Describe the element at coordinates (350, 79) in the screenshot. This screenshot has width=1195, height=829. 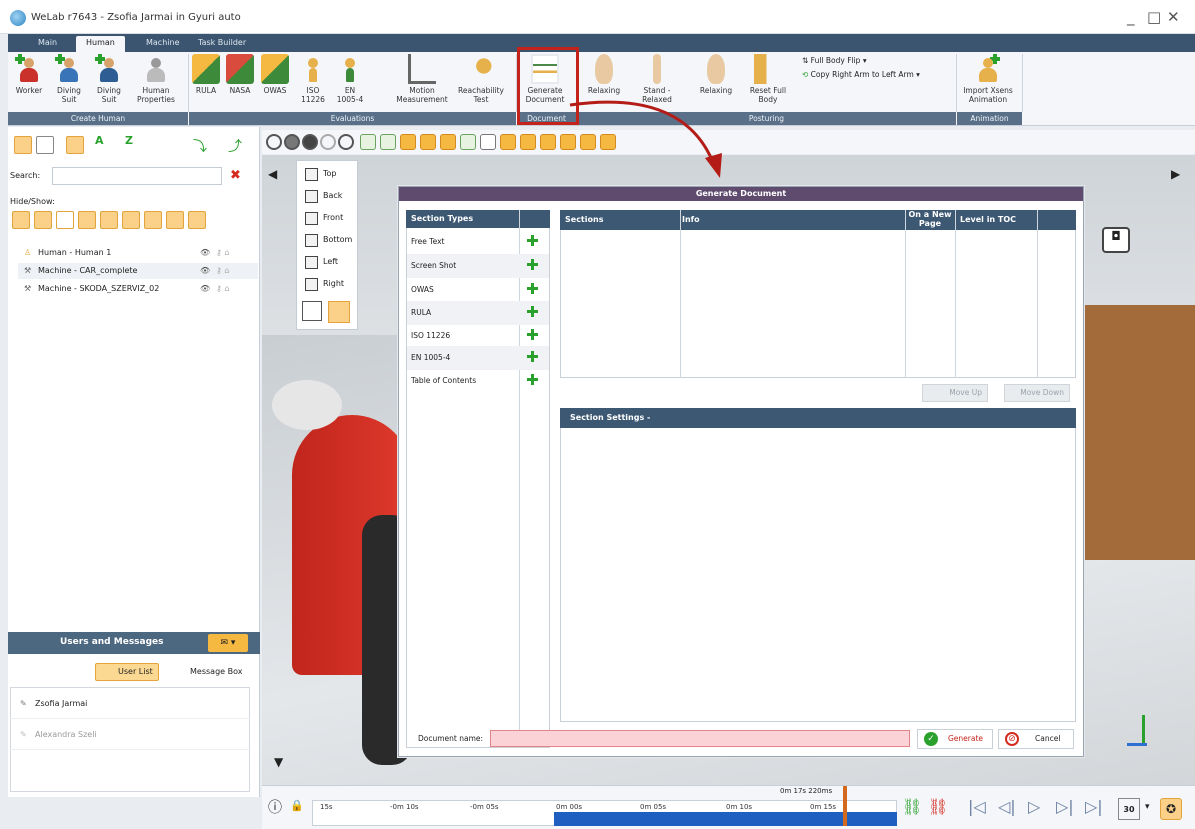
I see `en-1005-4-button: EN 1005-4` at that location.